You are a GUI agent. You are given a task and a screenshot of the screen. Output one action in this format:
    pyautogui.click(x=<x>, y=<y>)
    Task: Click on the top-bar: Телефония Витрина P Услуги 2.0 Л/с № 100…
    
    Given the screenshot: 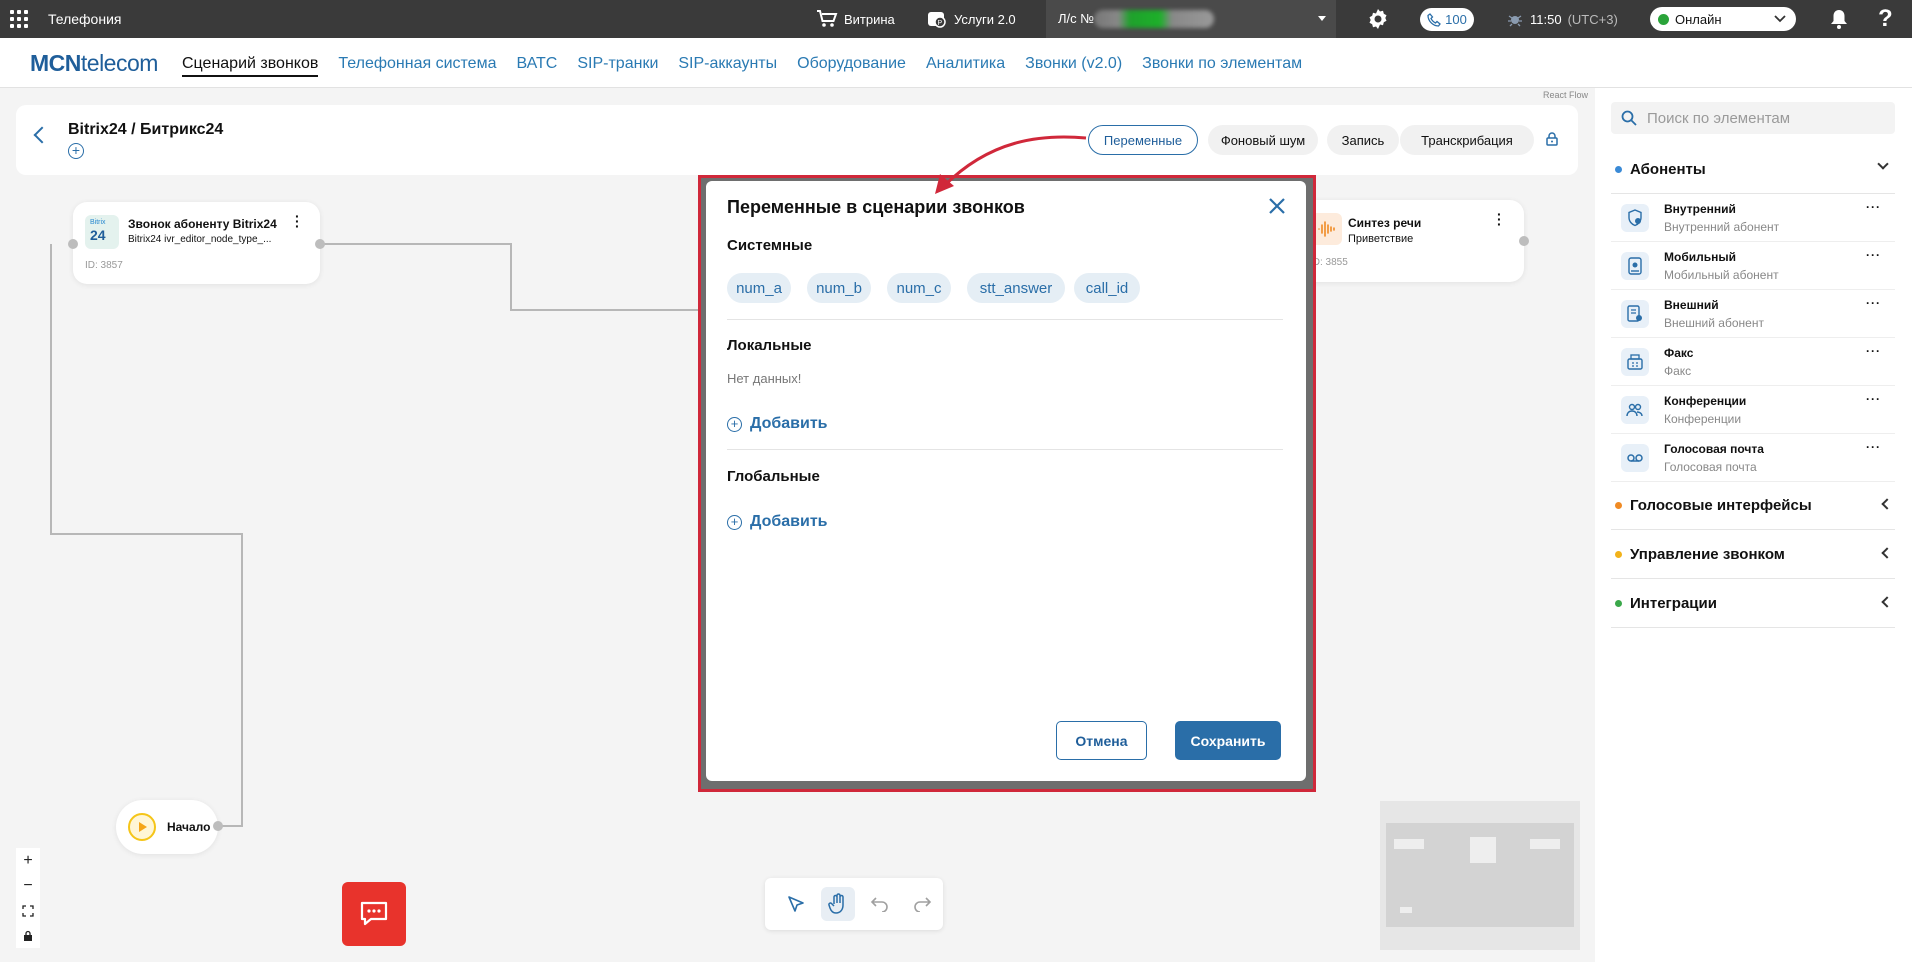 What is the action you would take?
    pyautogui.click(x=956, y=19)
    